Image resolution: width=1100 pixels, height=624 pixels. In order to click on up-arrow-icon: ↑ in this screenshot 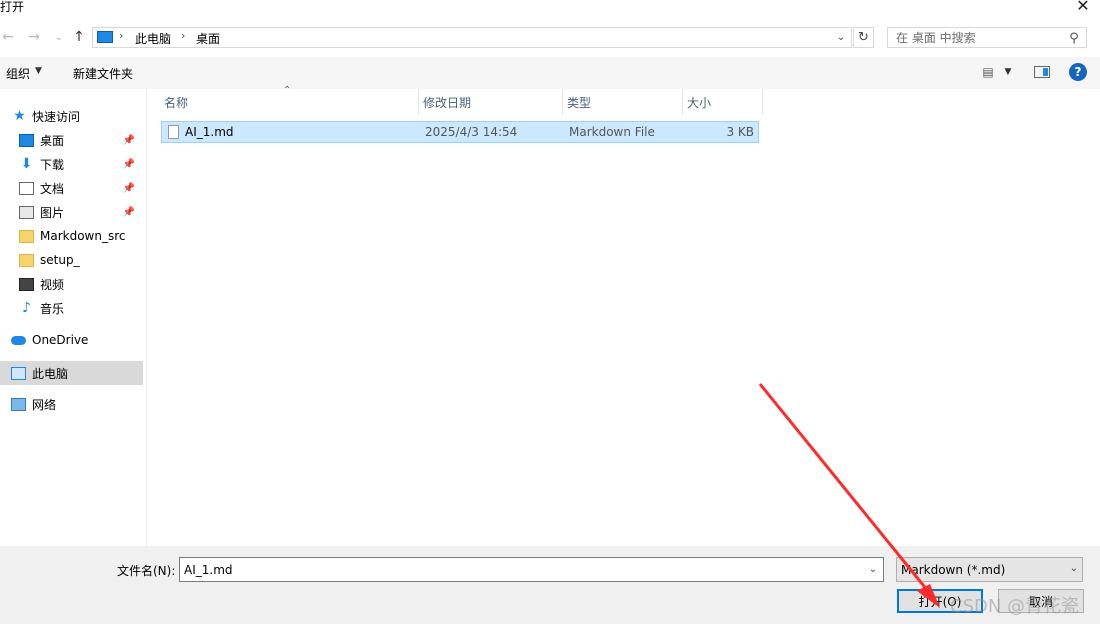, I will do `click(79, 37)`.